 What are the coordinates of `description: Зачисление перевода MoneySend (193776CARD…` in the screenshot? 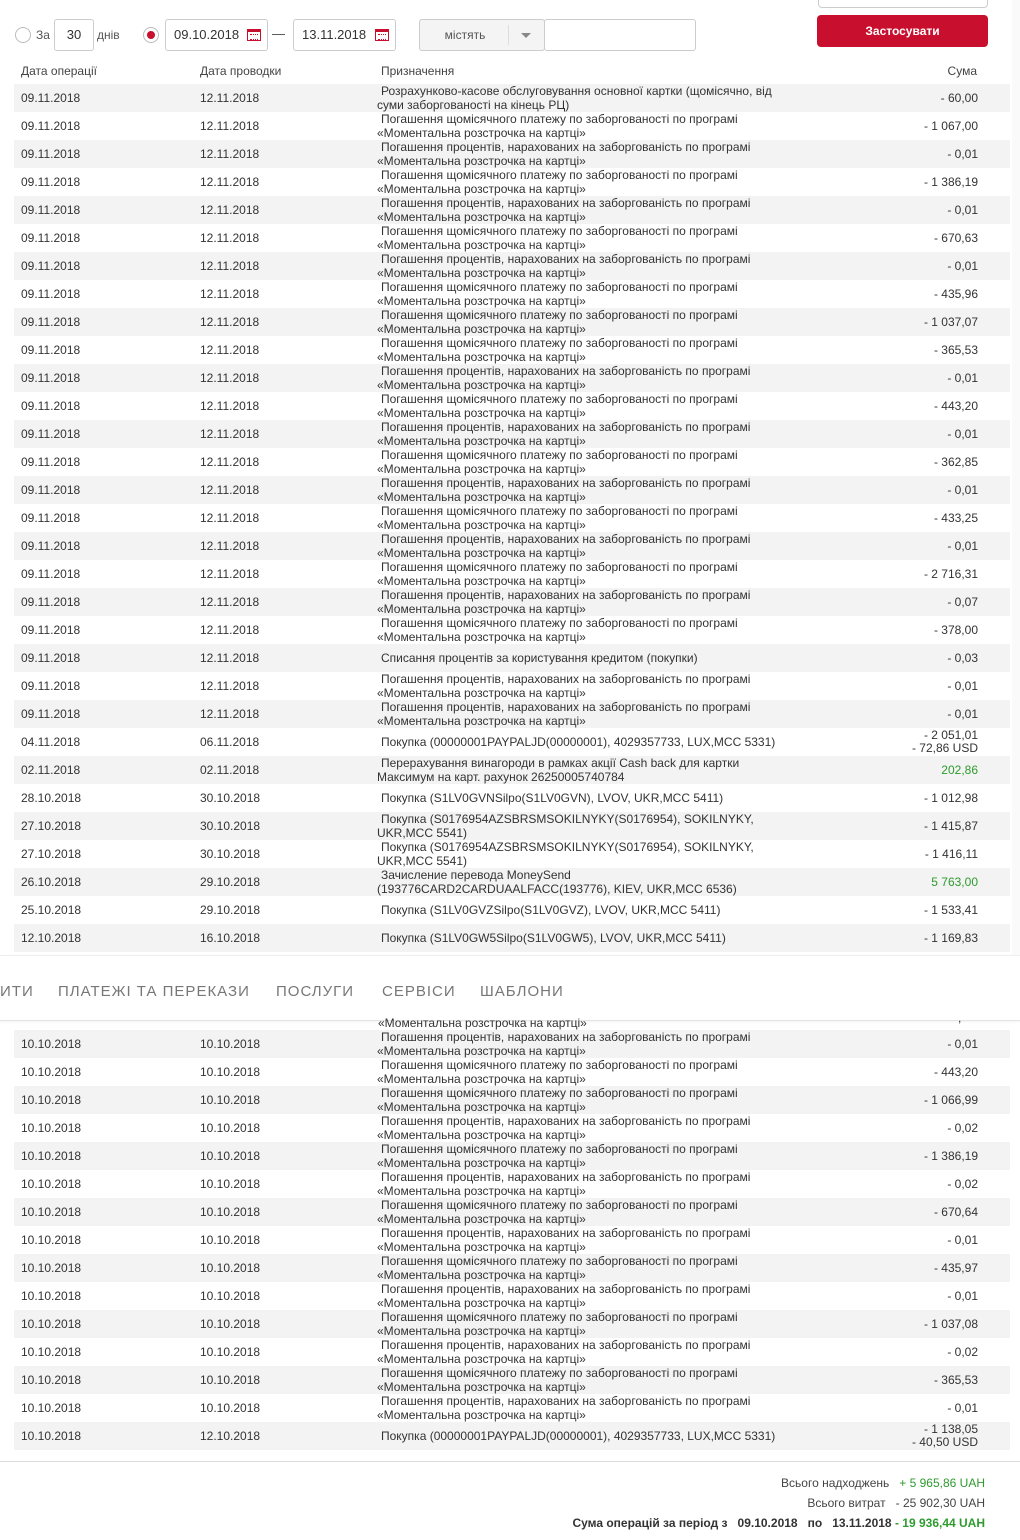 It's located at (587, 882).